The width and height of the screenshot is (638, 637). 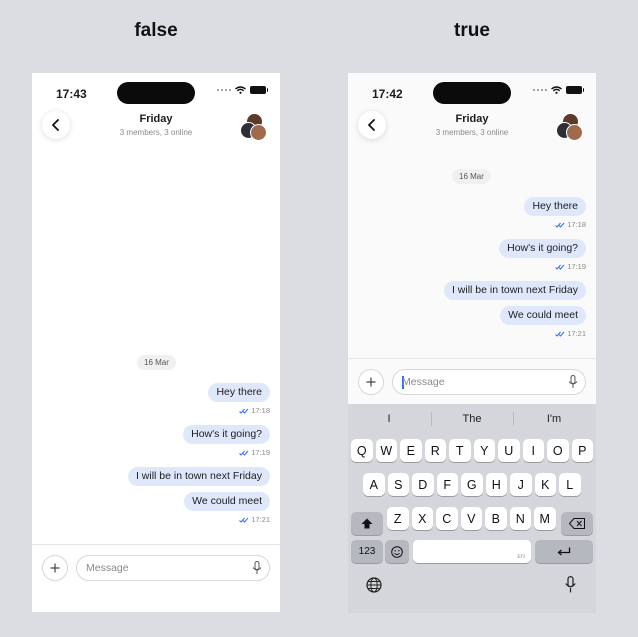 I want to click on key-g: G, so click(x=472, y=484).